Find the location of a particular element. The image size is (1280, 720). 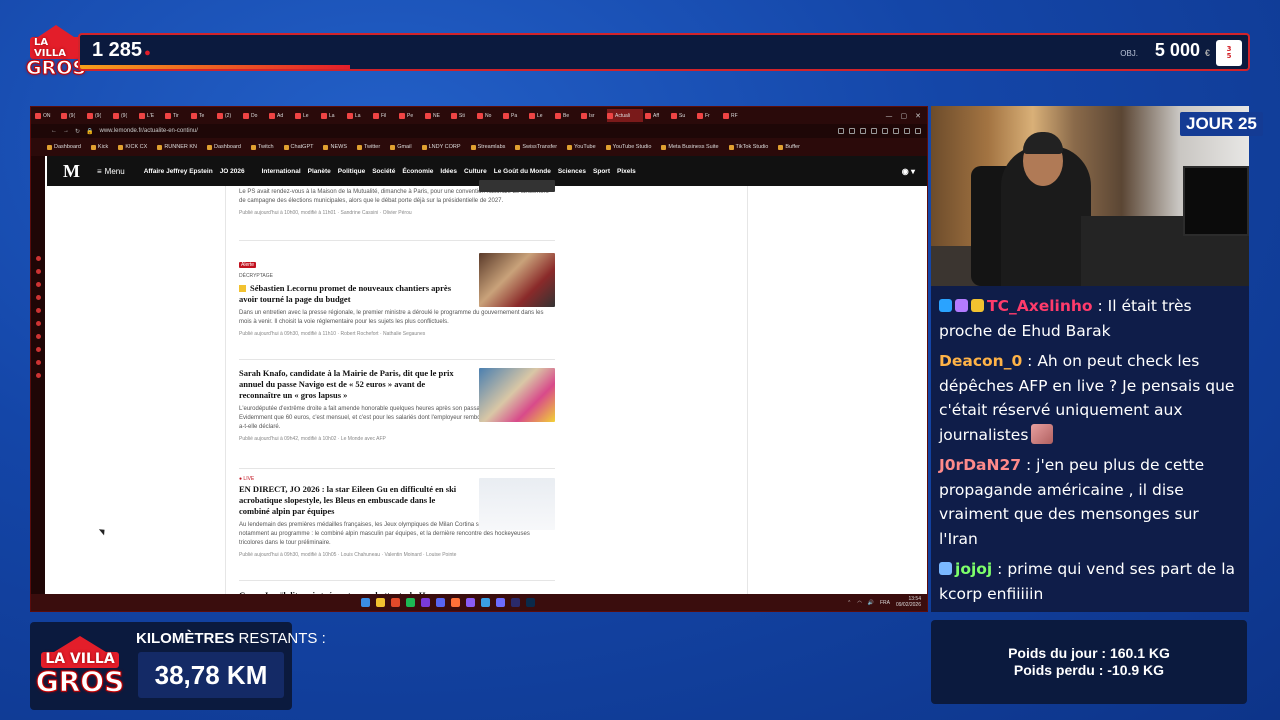

volume-icon: 🔊 is located at coordinates (871, 603).